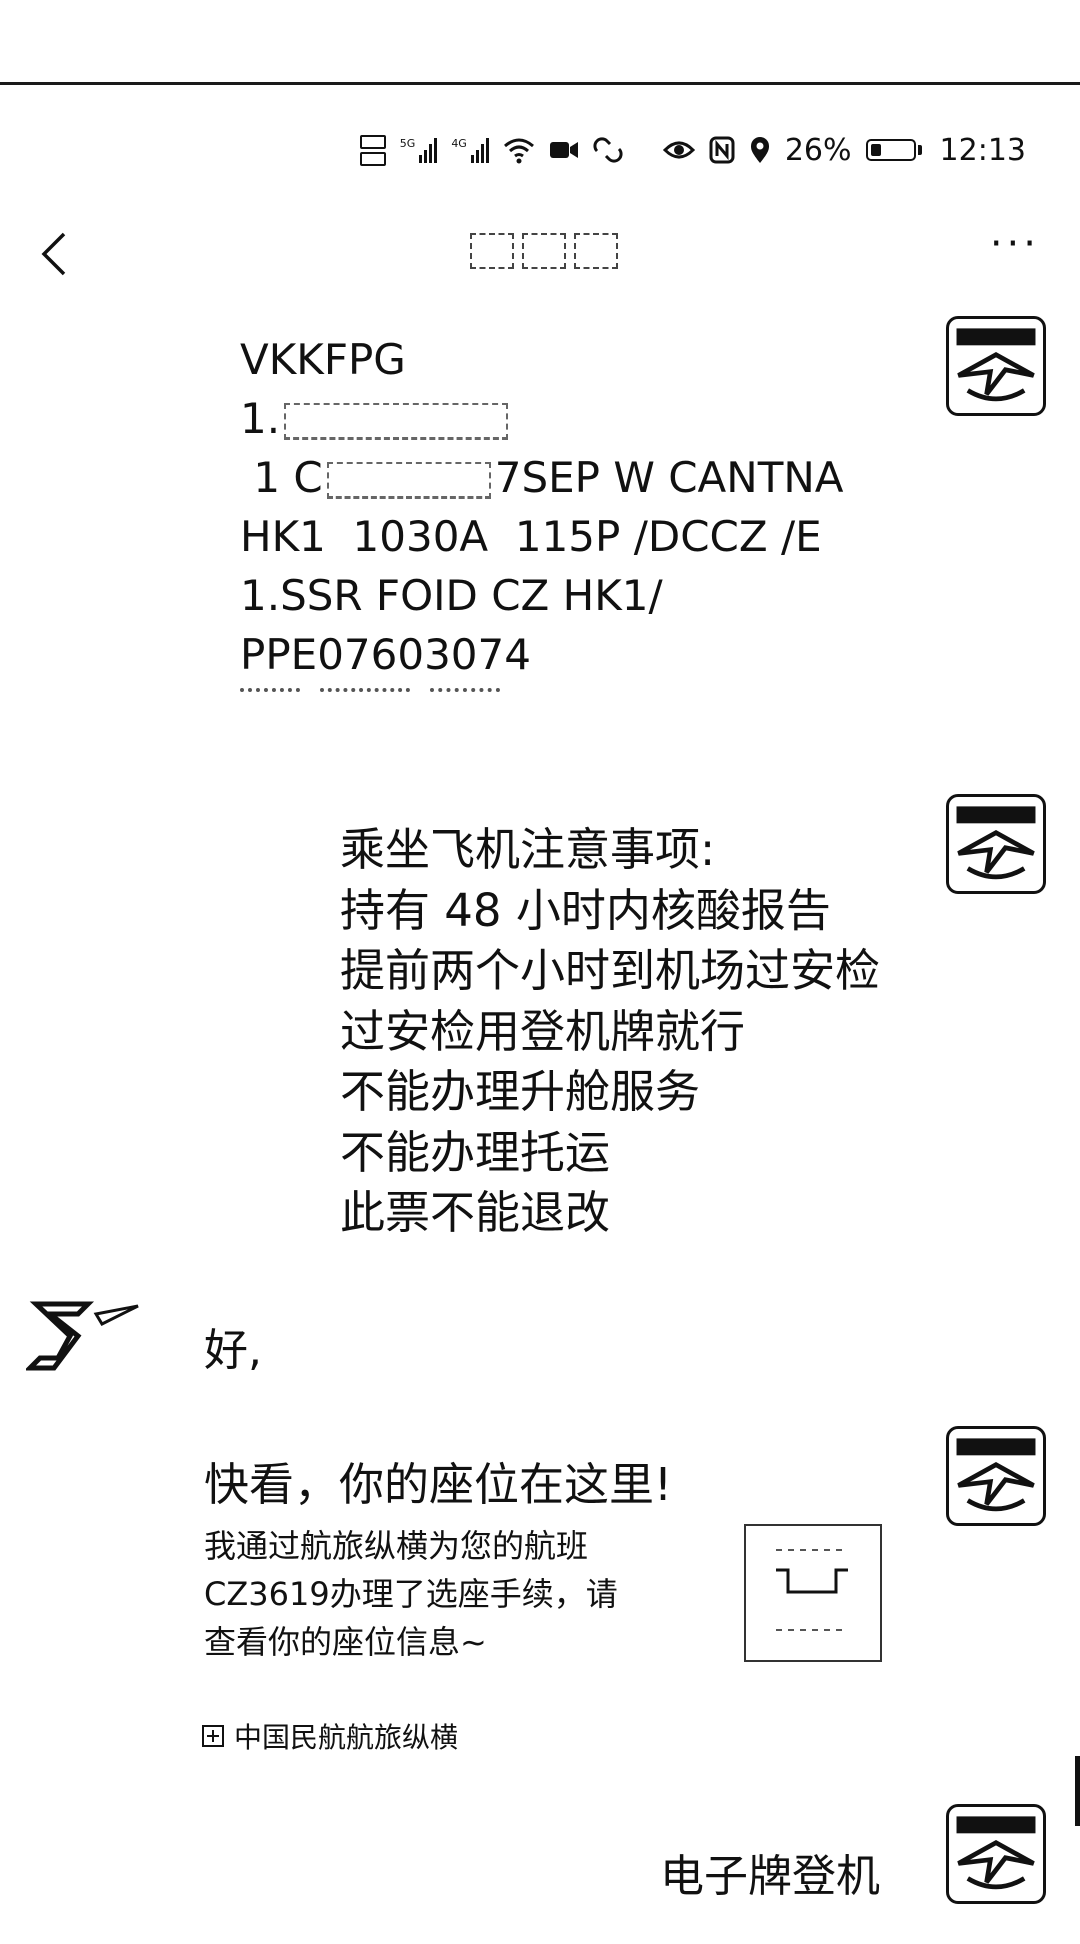 The width and height of the screenshot is (1080, 1944). I want to click on card-line: CZ3619办理了选座手续，请, so click(411, 1594).